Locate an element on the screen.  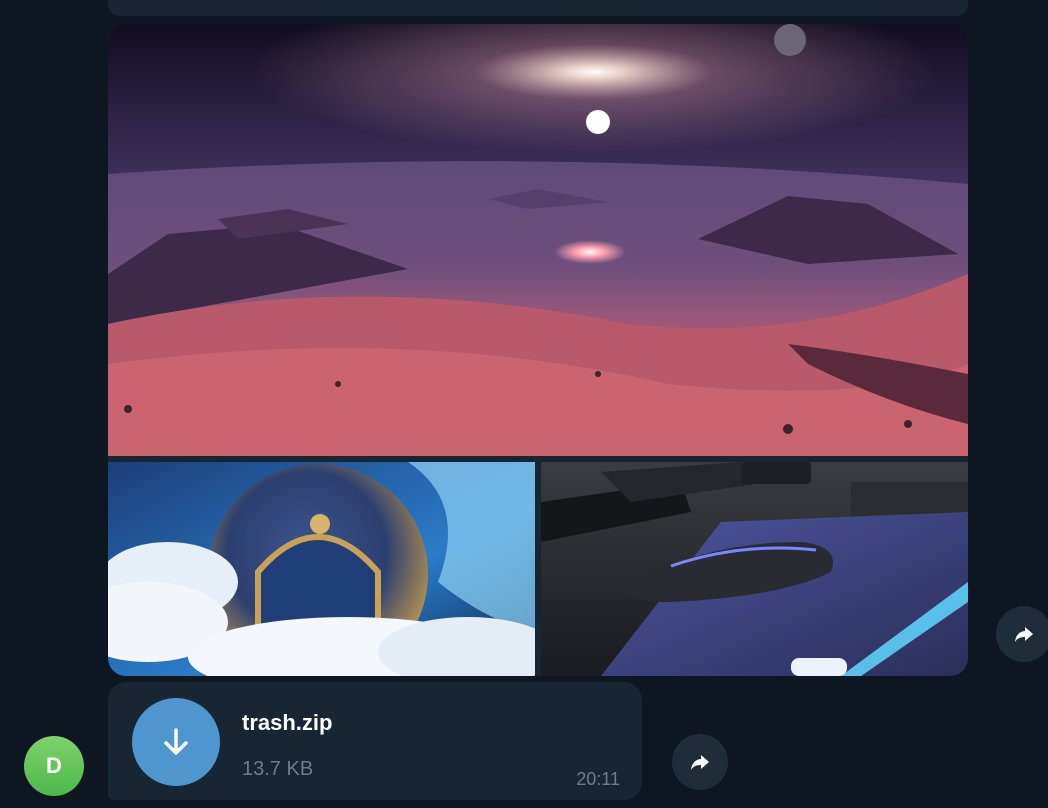
photo-sphere-clouds is located at coordinates (321, 569).